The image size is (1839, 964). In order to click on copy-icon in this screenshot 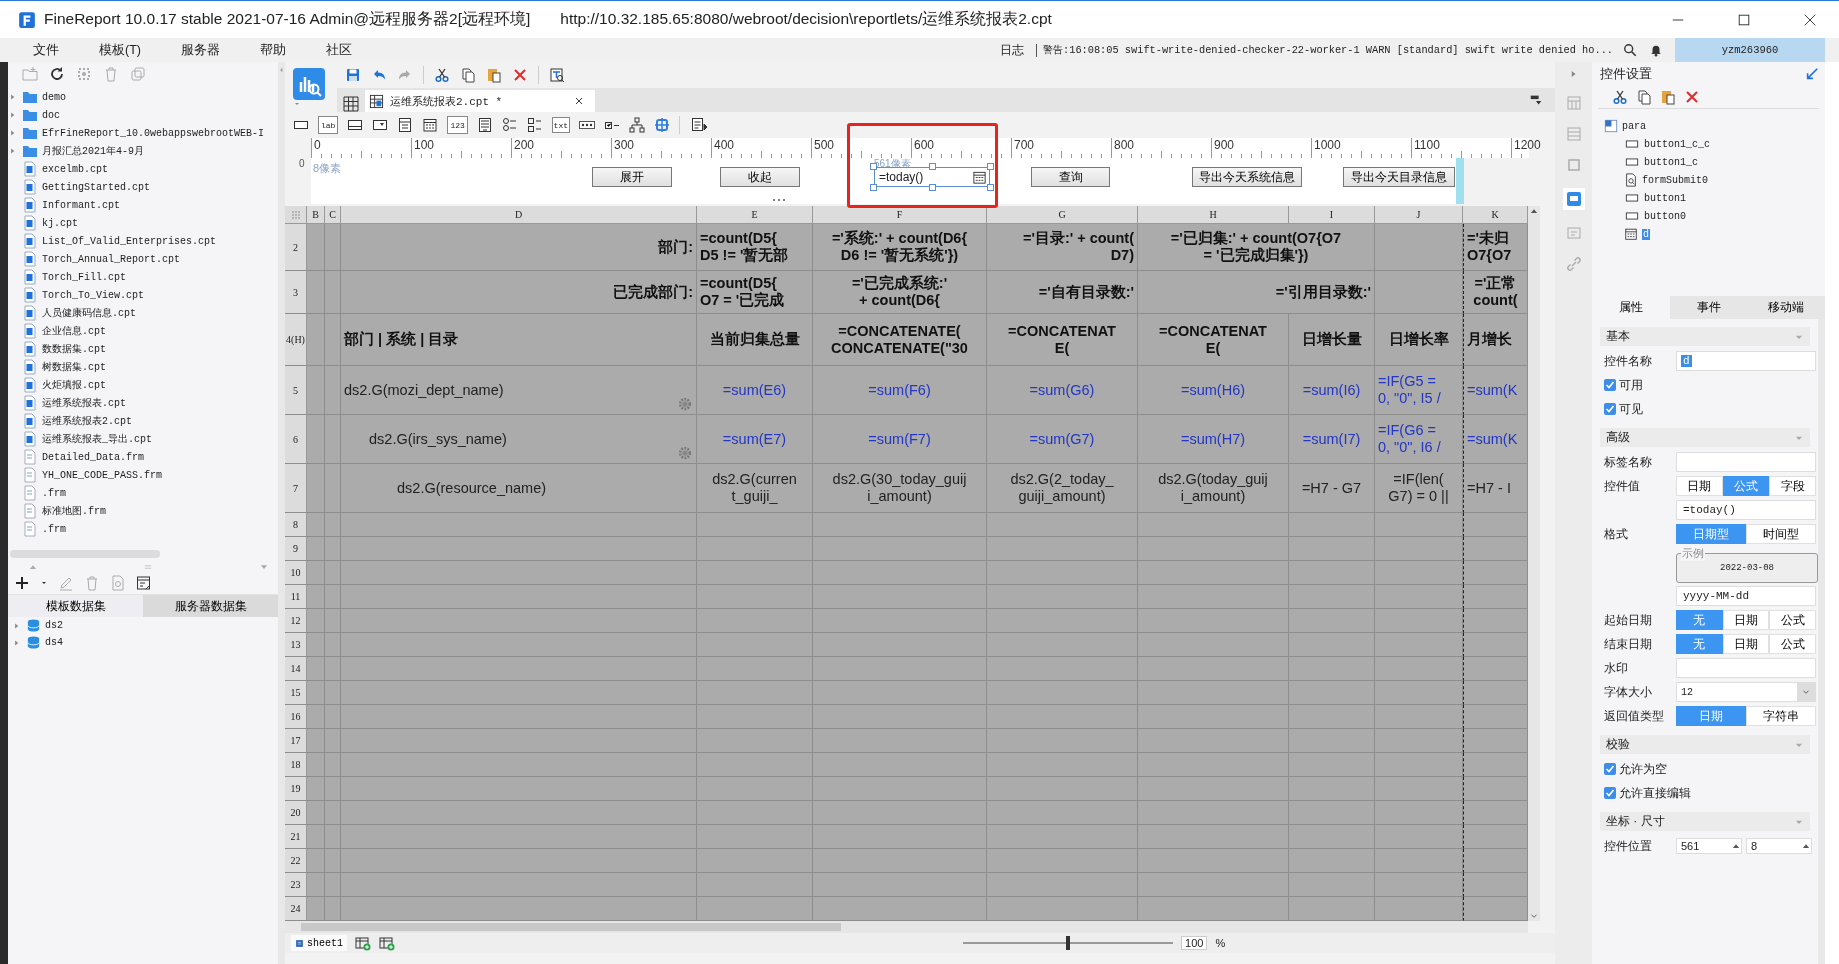, I will do `click(1644, 97)`.